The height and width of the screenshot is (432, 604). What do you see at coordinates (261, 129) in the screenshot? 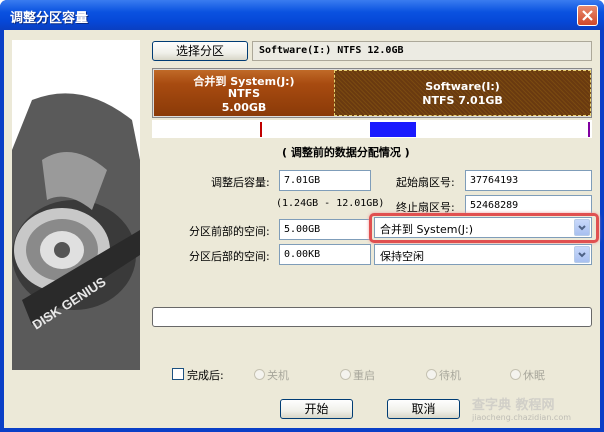
I see `boundary-marker-red` at bounding box center [261, 129].